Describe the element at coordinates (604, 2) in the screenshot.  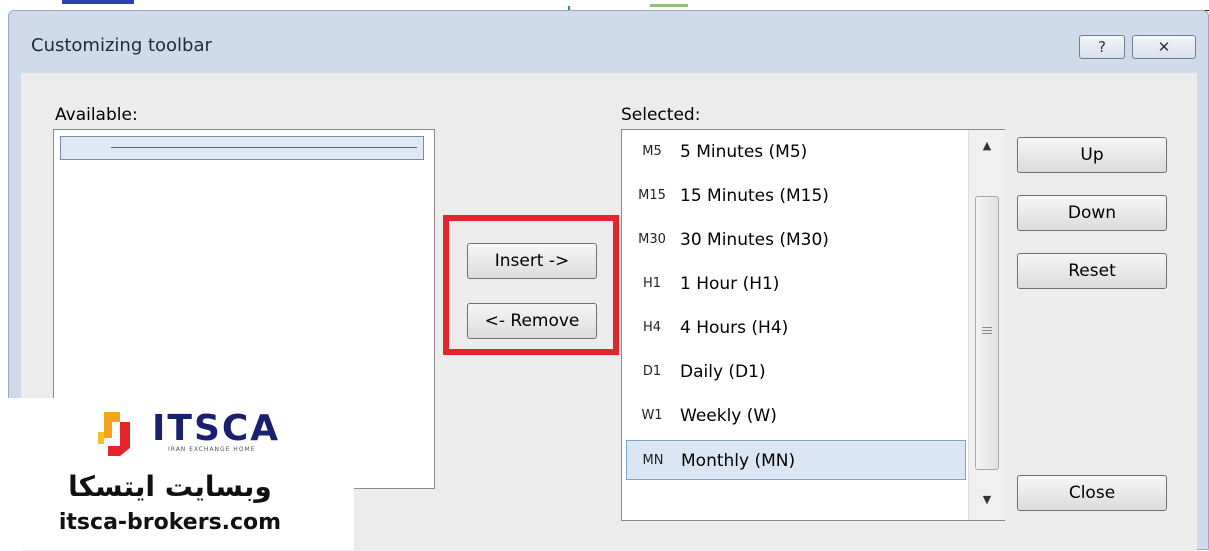
I see `background-app-strip` at that location.